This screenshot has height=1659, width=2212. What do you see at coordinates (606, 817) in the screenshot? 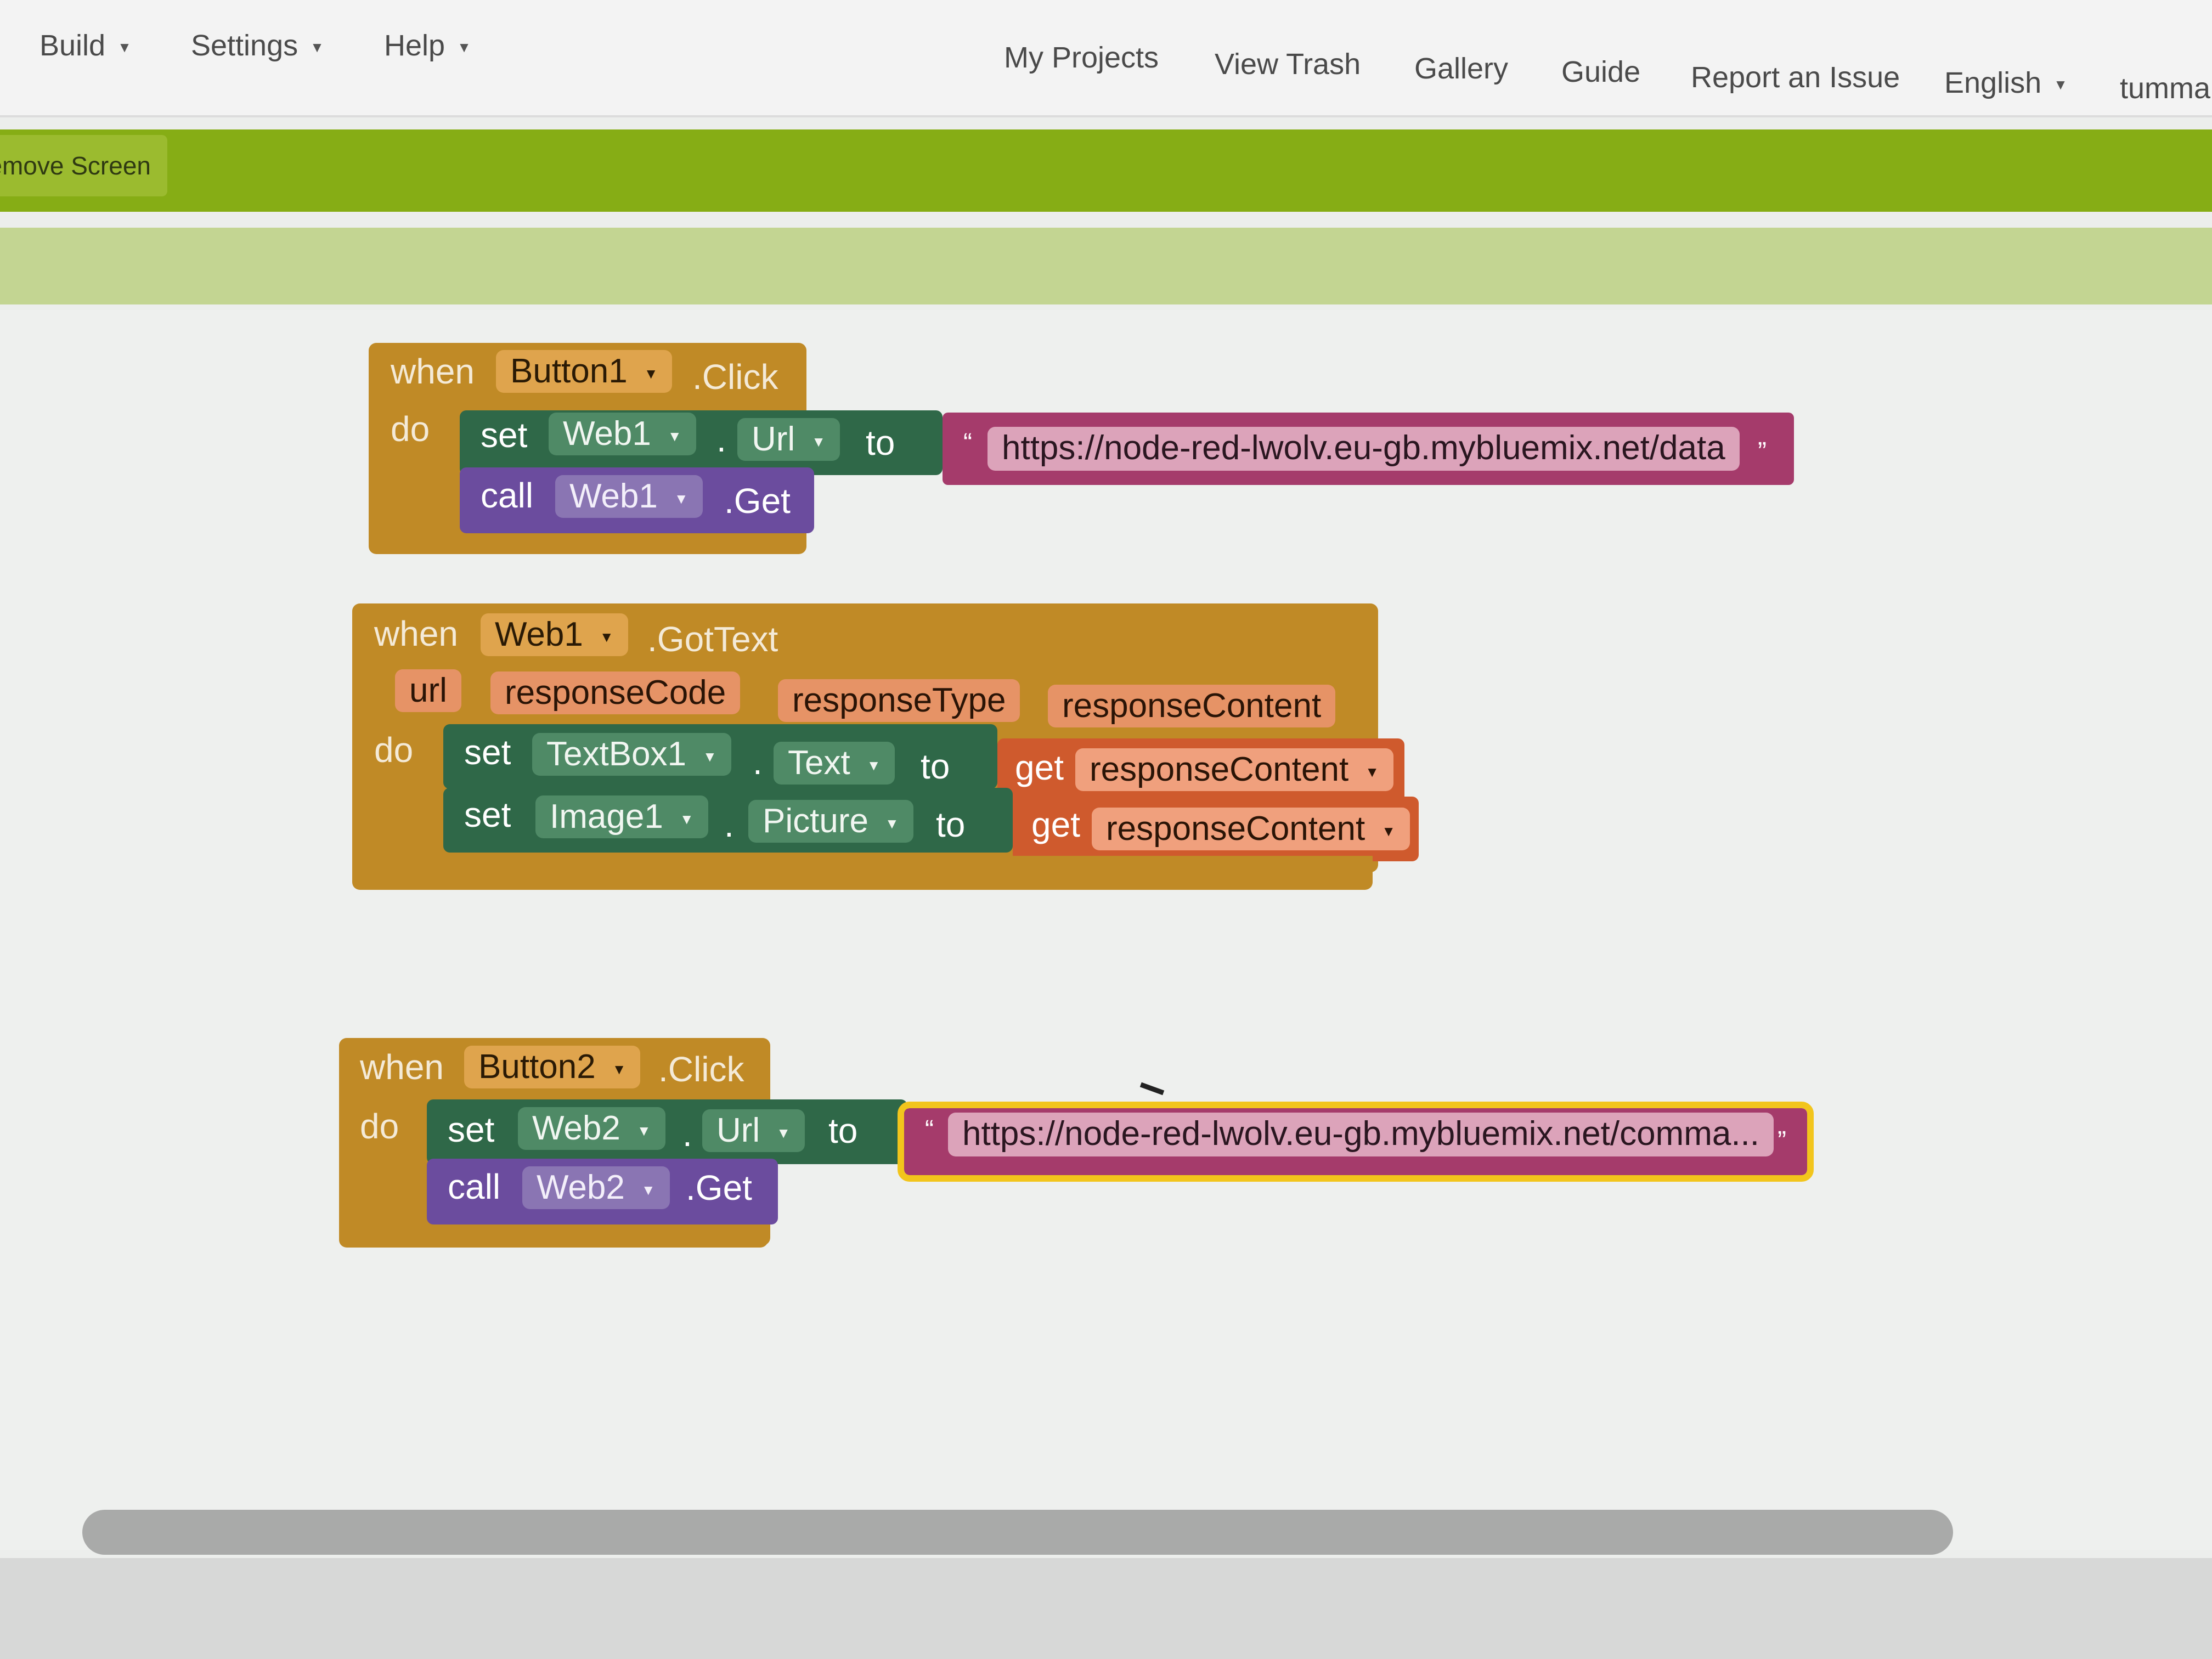
I see `component-name: Image1` at bounding box center [606, 817].